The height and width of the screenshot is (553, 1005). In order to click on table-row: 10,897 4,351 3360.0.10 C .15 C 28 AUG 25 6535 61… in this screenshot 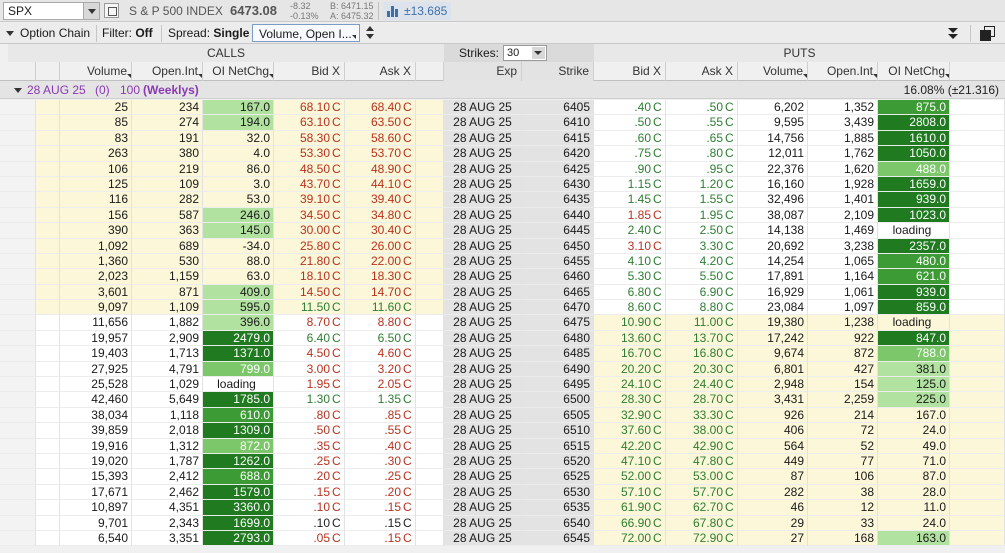, I will do `click(502, 508)`.